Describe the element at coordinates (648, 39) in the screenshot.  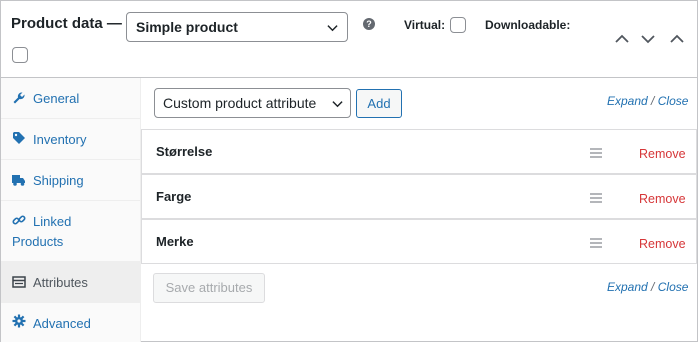
I see `move-down-icon` at that location.